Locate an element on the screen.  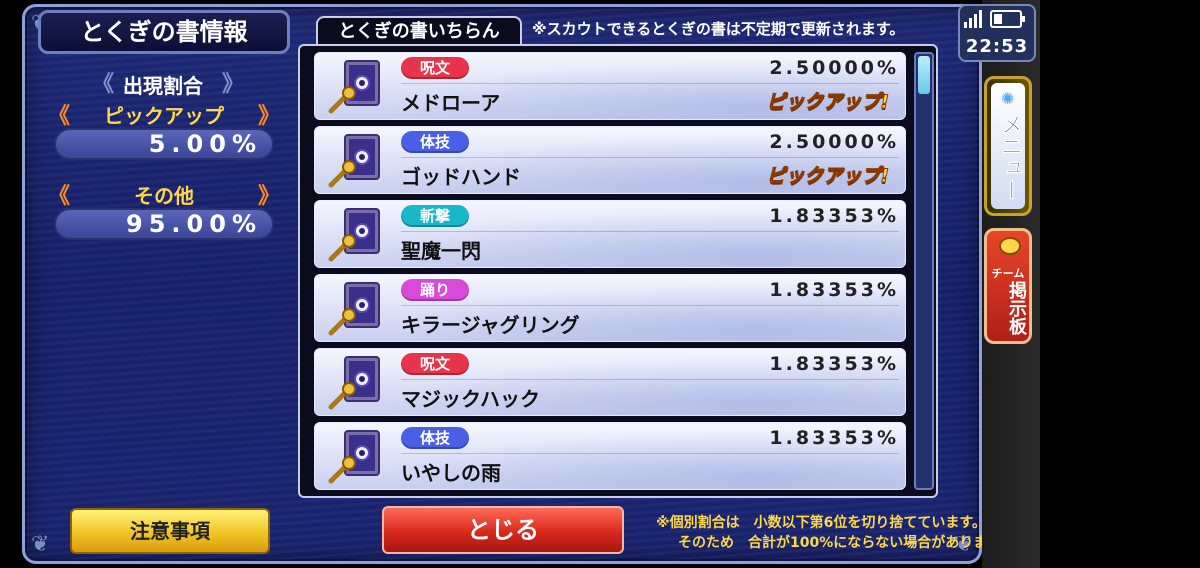
list-scrollbar is located at coordinates (924, 271).